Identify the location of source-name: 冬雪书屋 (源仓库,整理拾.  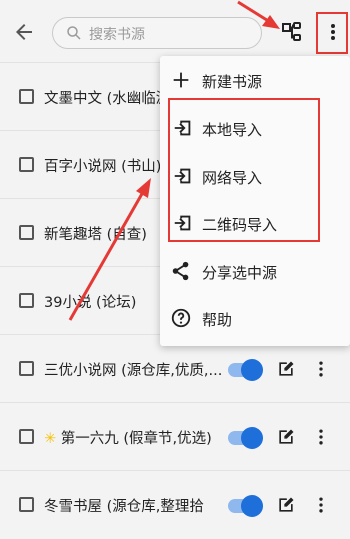
(124, 507).